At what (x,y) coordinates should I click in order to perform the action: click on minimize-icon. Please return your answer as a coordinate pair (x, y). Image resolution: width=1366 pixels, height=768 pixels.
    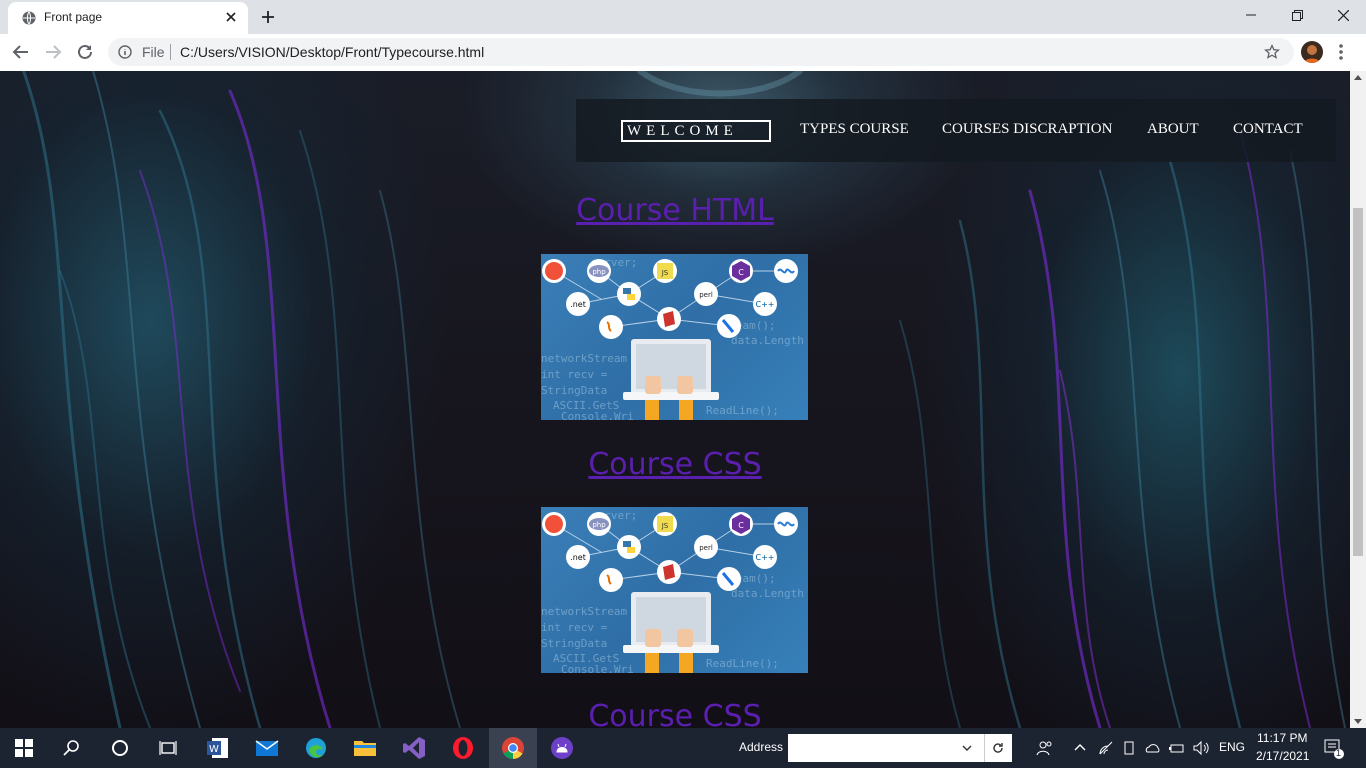
    Looking at the image, I should click on (1251, 15).